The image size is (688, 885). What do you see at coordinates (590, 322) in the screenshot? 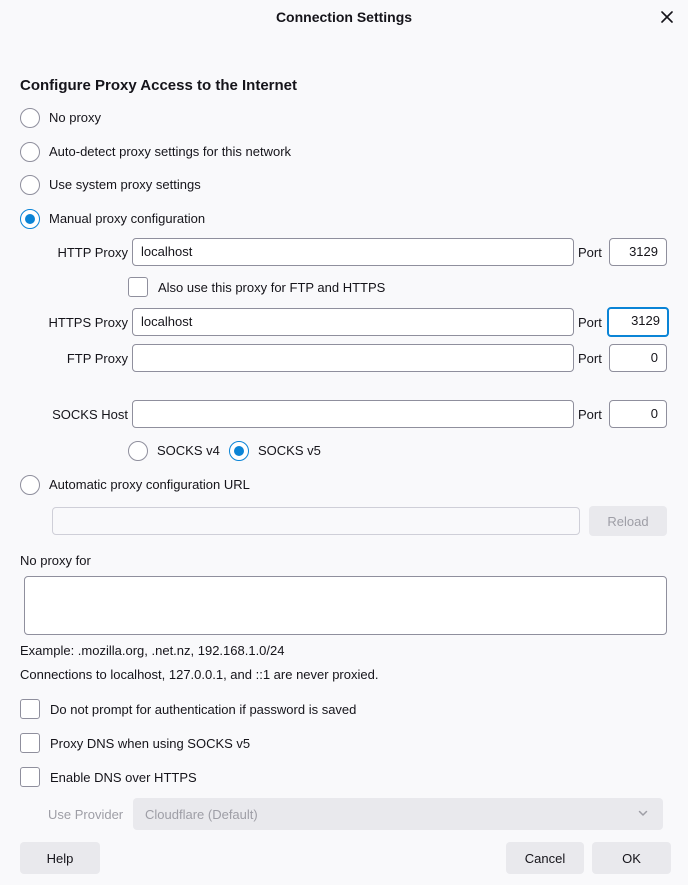
I see `https-port-label: Port` at bounding box center [590, 322].